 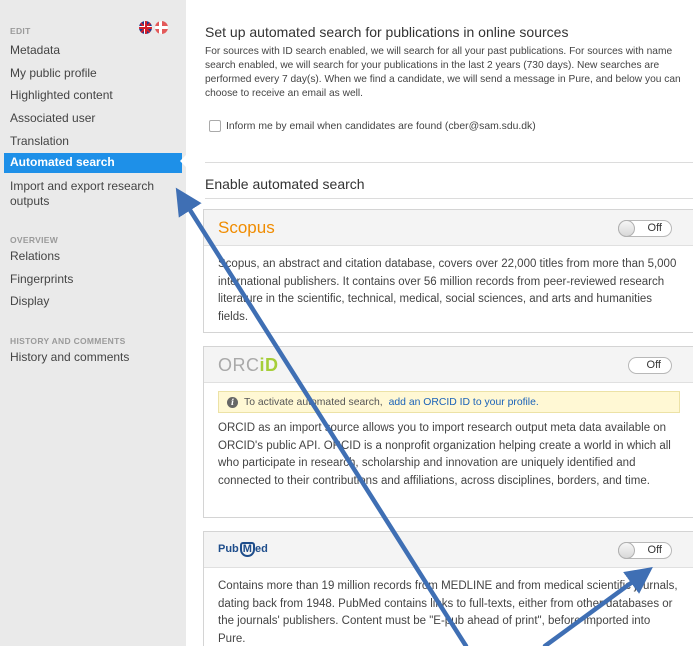 I want to click on sidebar-section-edit: EDIT, so click(x=20, y=31).